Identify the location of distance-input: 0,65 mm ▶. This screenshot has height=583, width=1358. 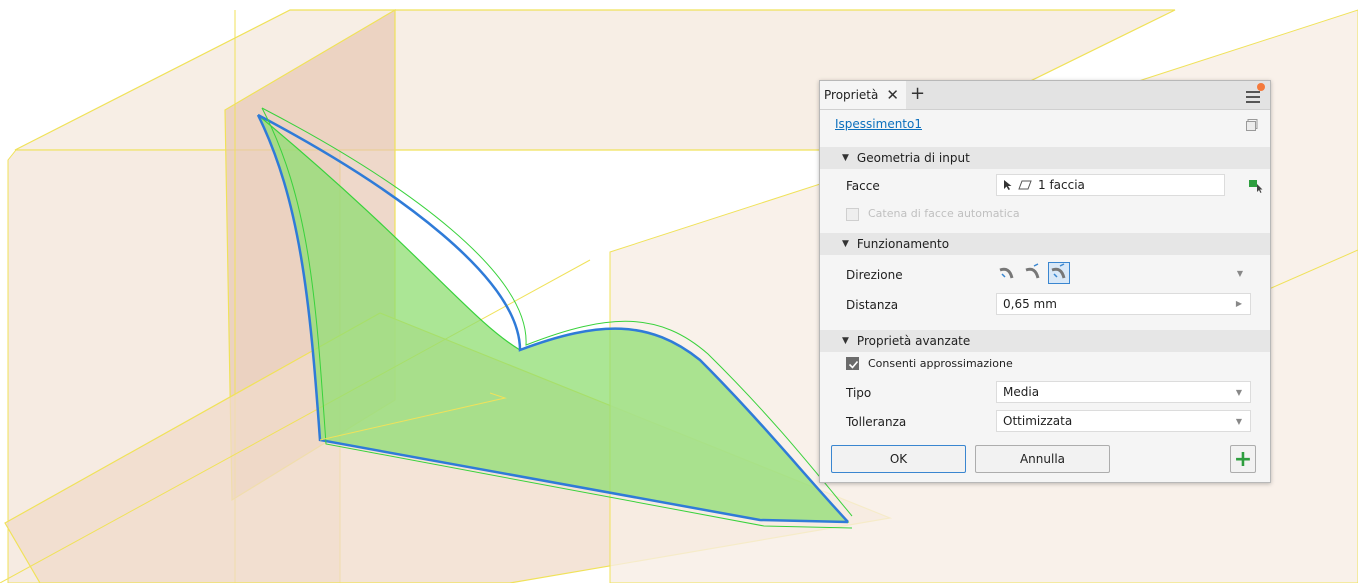
(1123, 304).